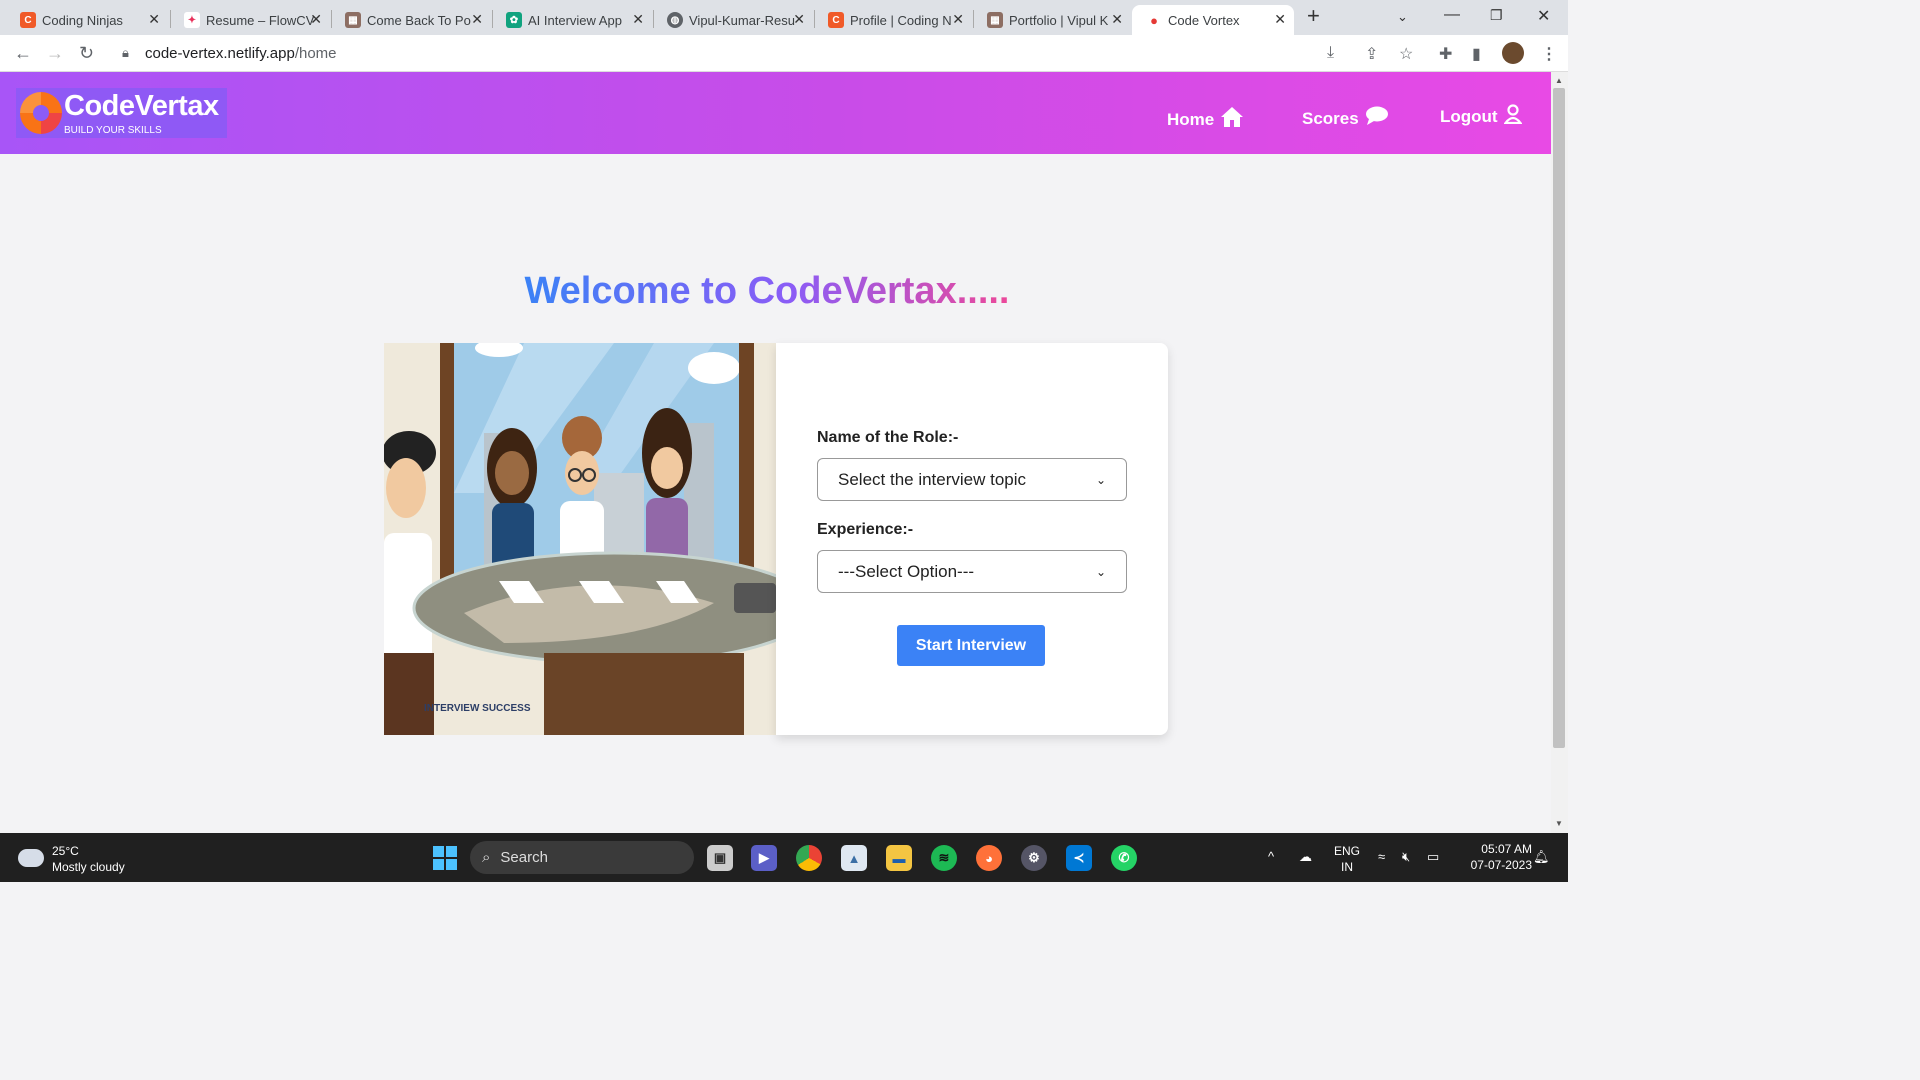 This screenshot has height=1080, width=1920. Describe the element at coordinates (1381, 856) in the screenshot. I see `wifi-icon: ≈` at that location.